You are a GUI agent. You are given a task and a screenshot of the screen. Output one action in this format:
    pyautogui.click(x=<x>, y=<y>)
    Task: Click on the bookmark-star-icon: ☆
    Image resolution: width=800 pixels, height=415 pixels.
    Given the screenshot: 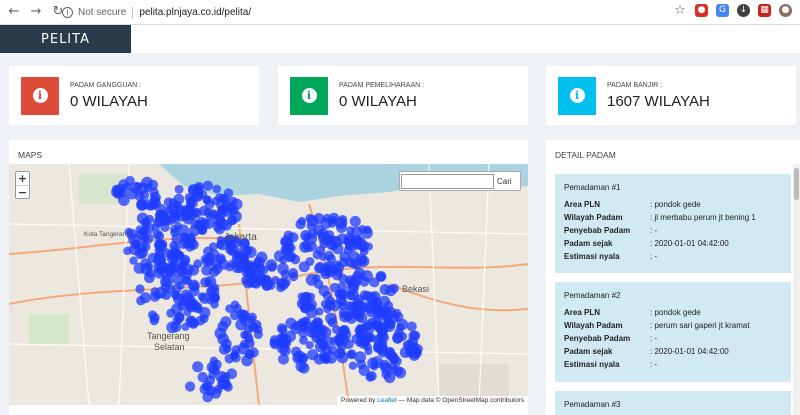 What is the action you would take?
    pyautogui.click(x=680, y=10)
    